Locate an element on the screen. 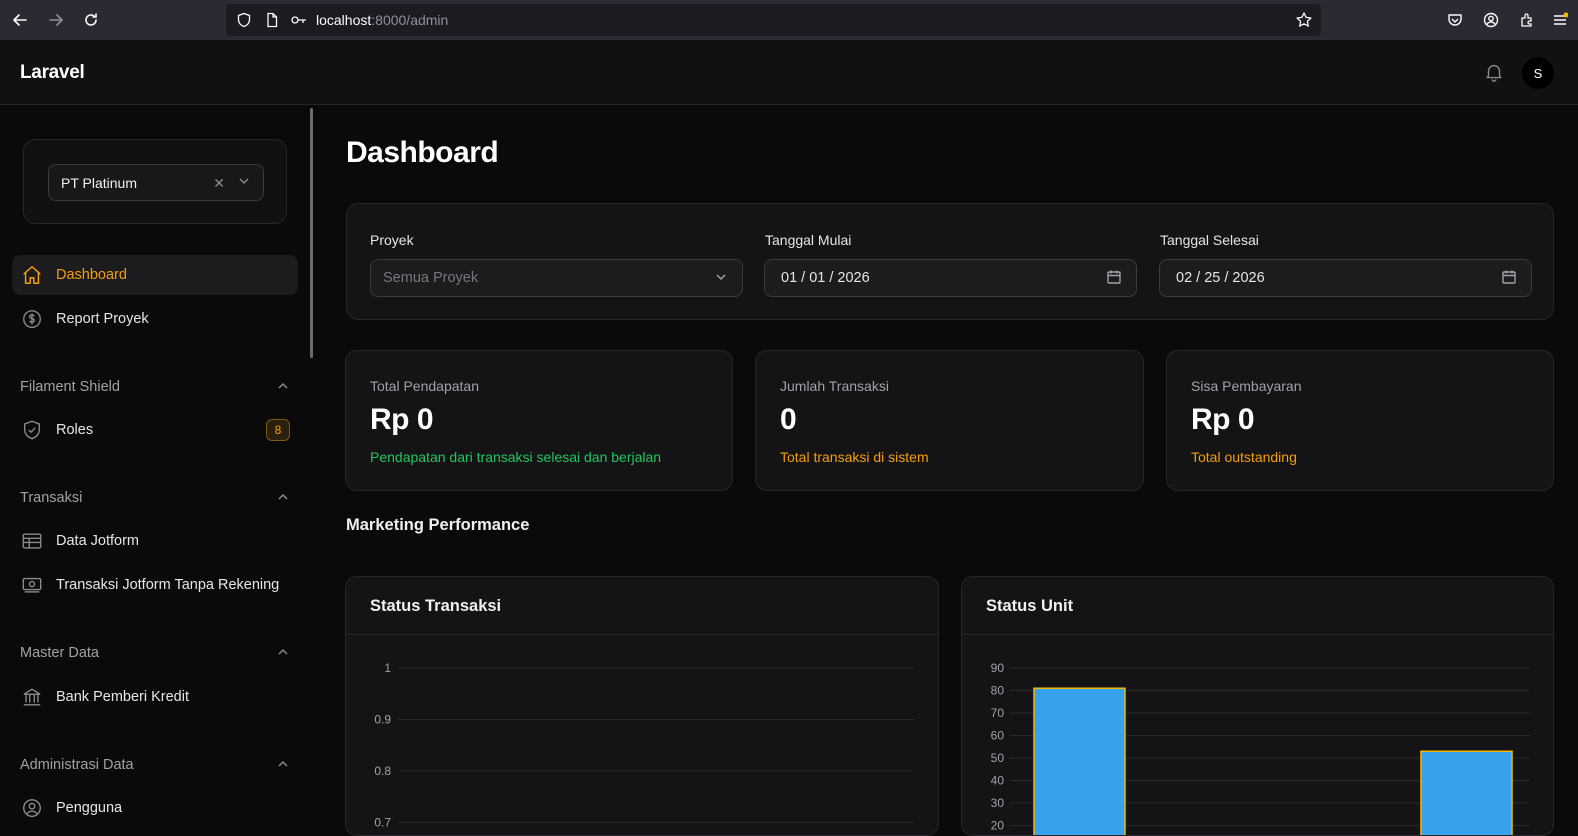 The height and width of the screenshot is (836, 1578). project-select: Semua Proyek is located at coordinates (556, 278).